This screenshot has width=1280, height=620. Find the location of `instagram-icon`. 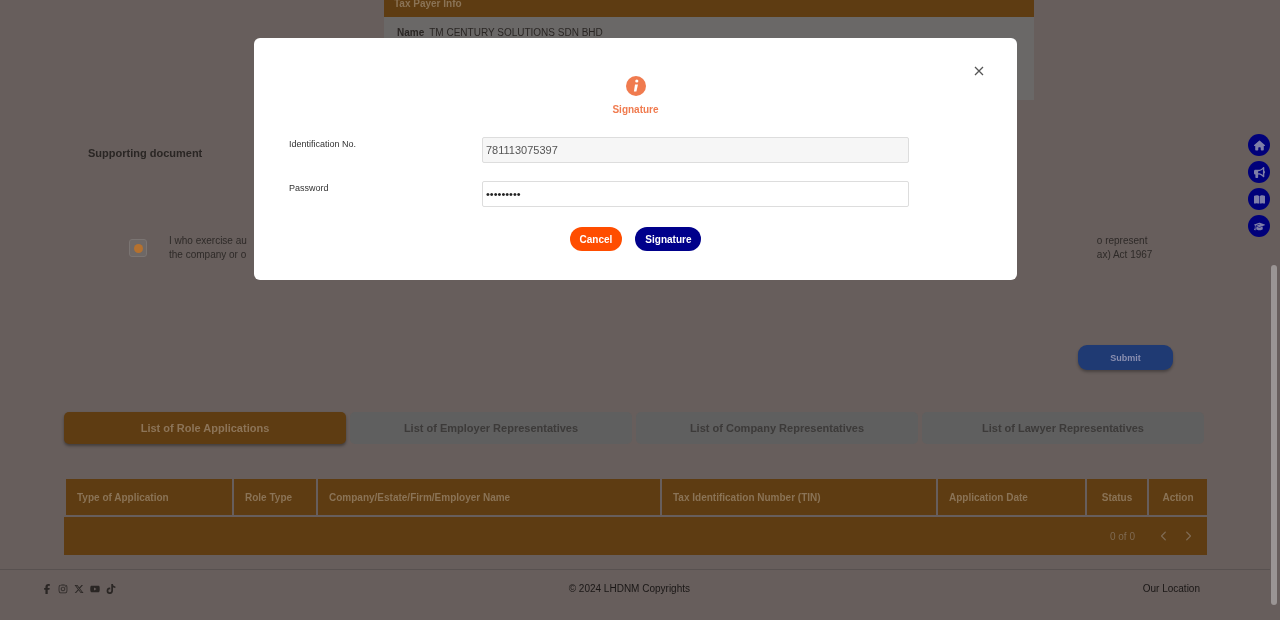

instagram-icon is located at coordinates (63, 588).